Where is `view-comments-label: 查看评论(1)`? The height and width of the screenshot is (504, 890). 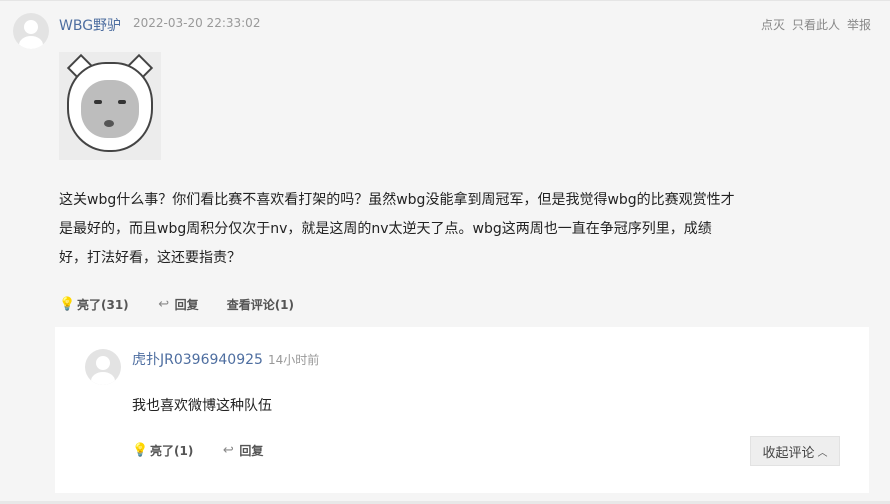
view-comments-label: 查看评论(1) is located at coordinates (260, 305).